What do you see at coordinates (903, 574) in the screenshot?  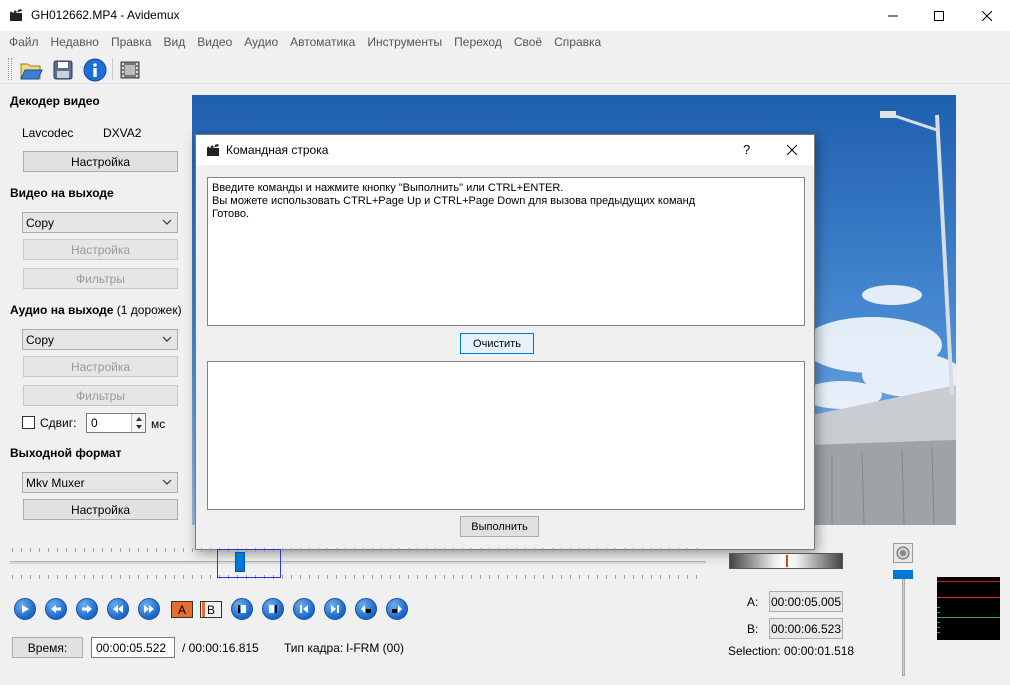 I see `volume-slider-handle` at bounding box center [903, 574].